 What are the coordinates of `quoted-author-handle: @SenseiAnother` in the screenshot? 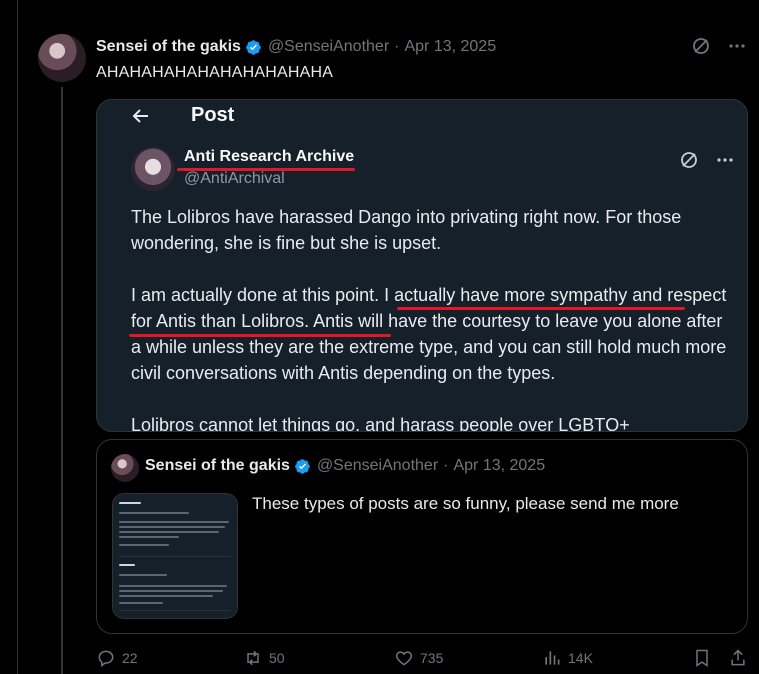 It's located at (377, 465).